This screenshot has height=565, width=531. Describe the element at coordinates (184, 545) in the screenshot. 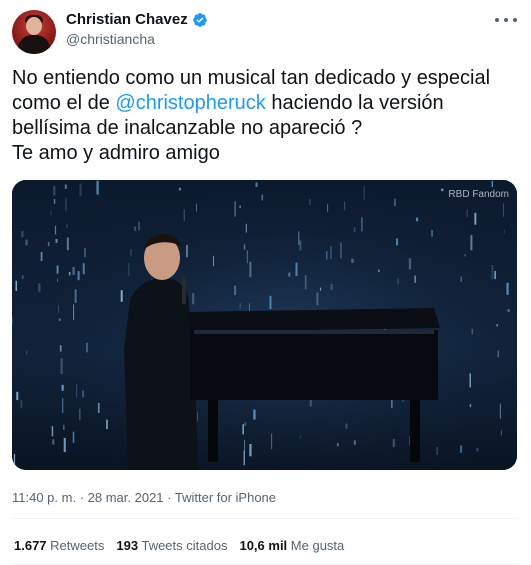

I see `quote-tweets-label: Tweets citados` at that location.